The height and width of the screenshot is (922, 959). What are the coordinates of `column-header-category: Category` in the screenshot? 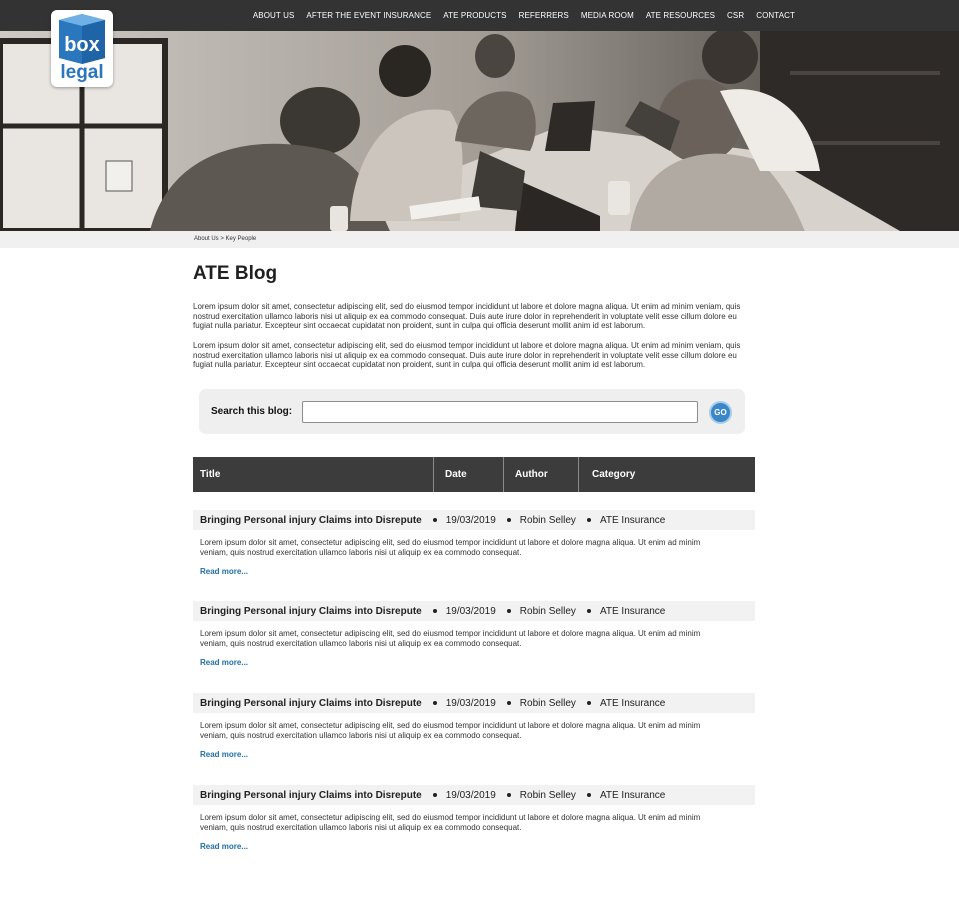 It's located at (666, 474).